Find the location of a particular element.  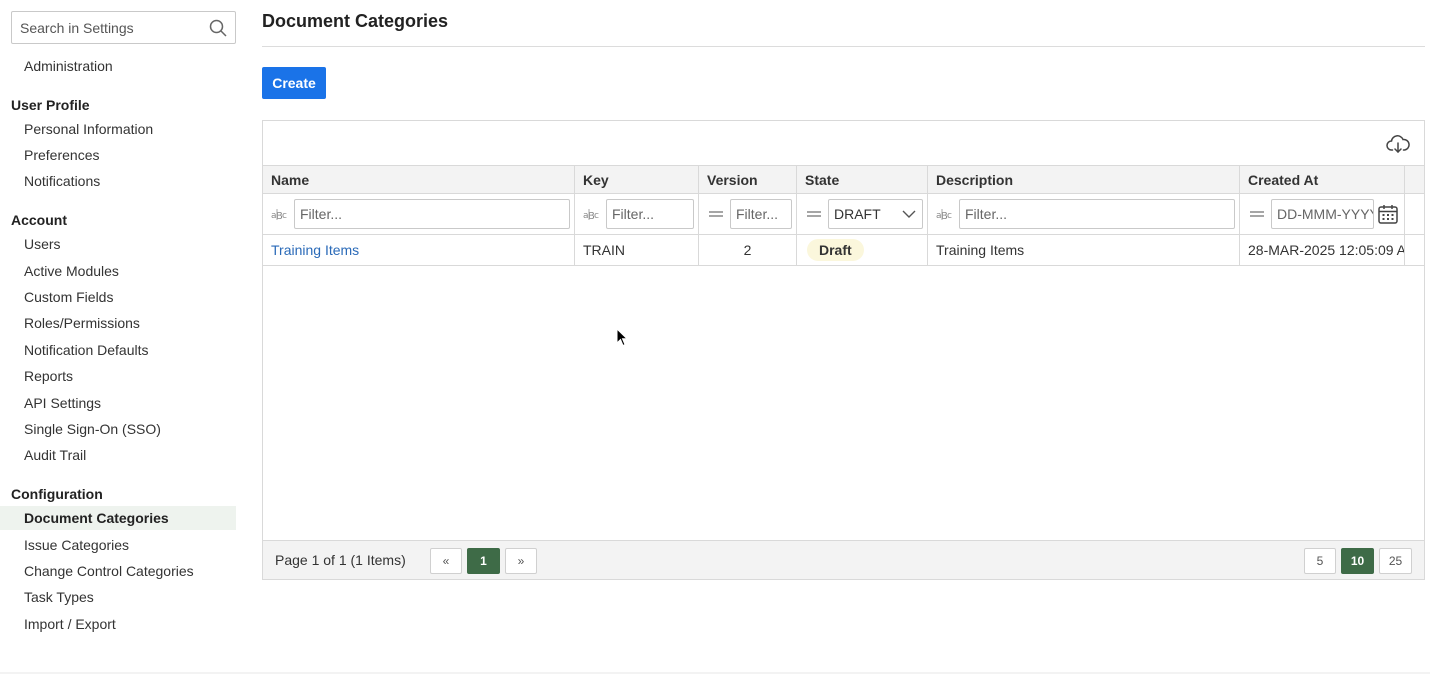

sidebar-section-account: Account is located at coordinates (39, 220).